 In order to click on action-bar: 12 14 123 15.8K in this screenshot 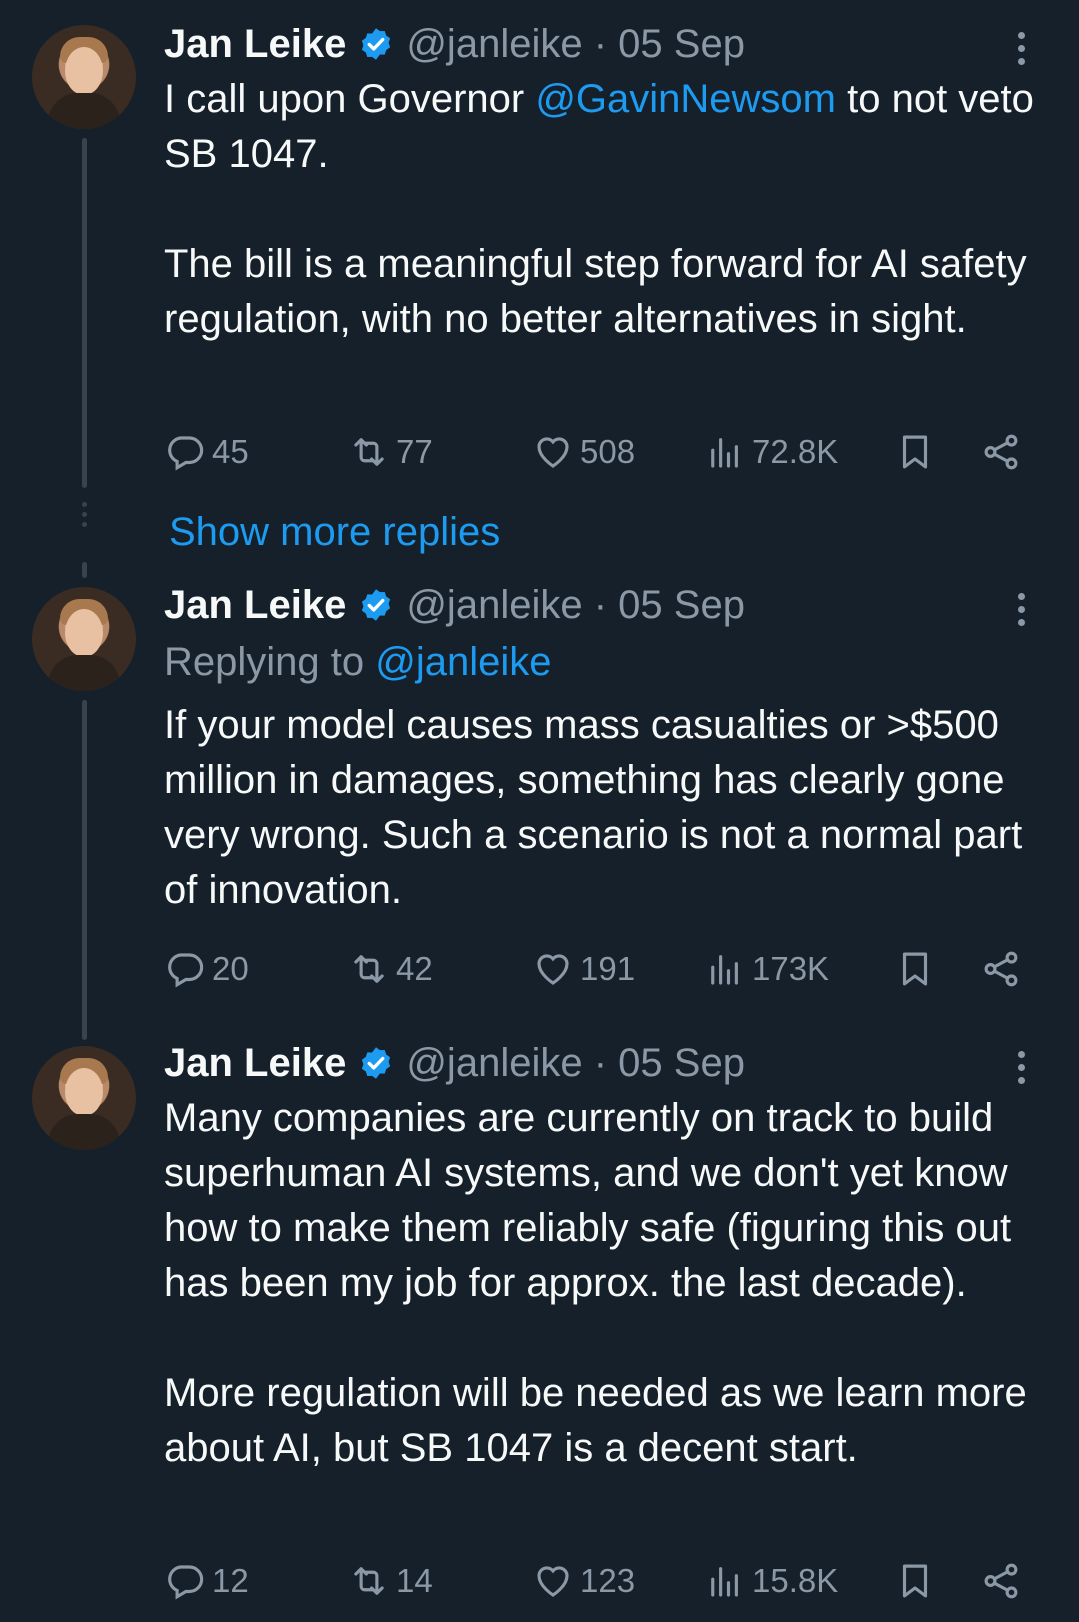, I will do `click(604, 1581)`.